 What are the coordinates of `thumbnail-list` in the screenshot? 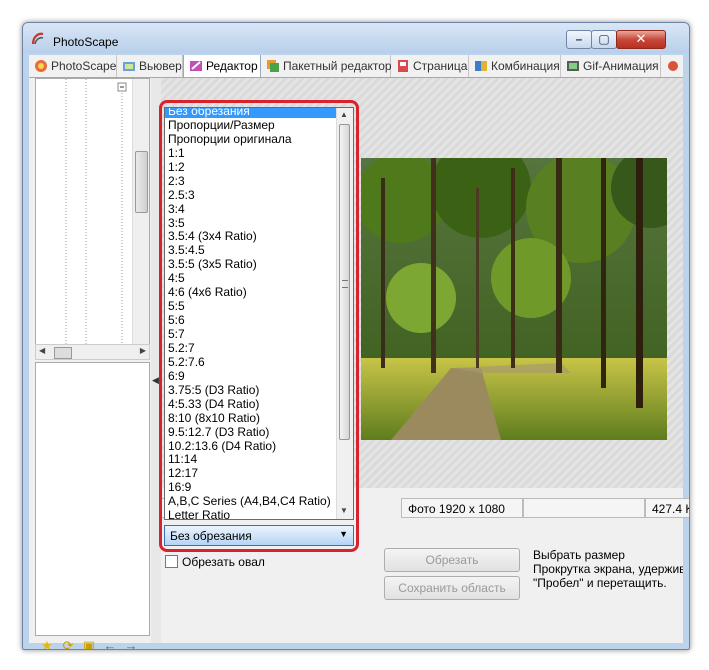 It's located at (92, 499).